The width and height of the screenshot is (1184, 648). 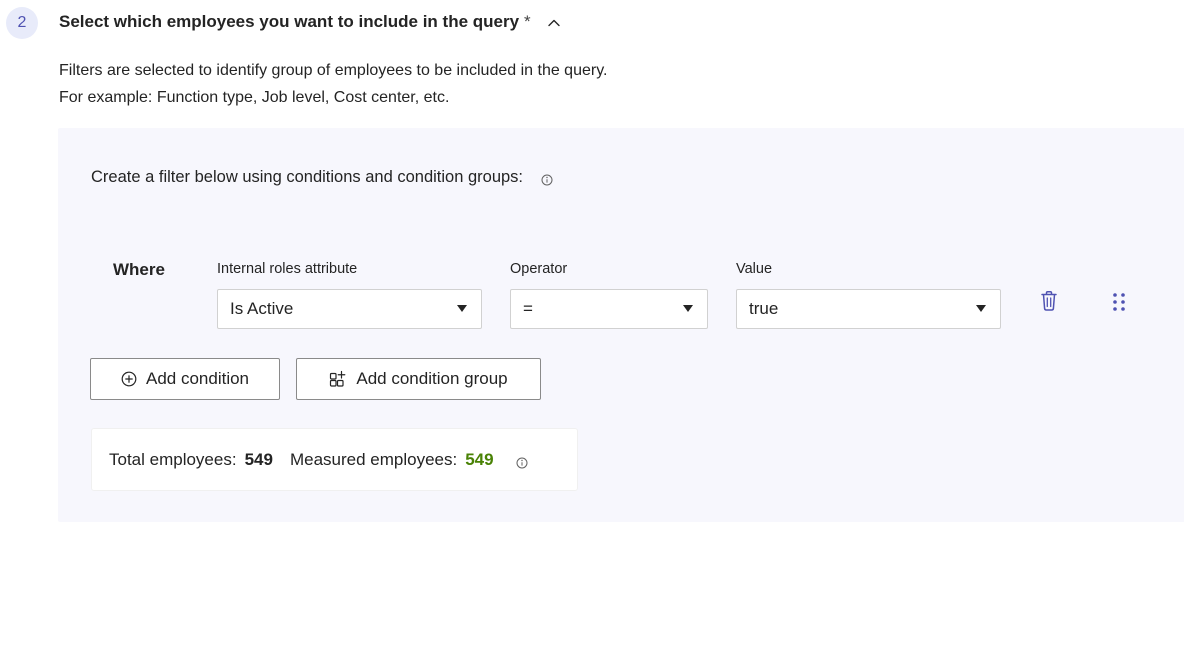 What do you see at coordinates (609, 309) in the screenshot?
I see `operator-dropdown: =` at bounding box center [609, 309].